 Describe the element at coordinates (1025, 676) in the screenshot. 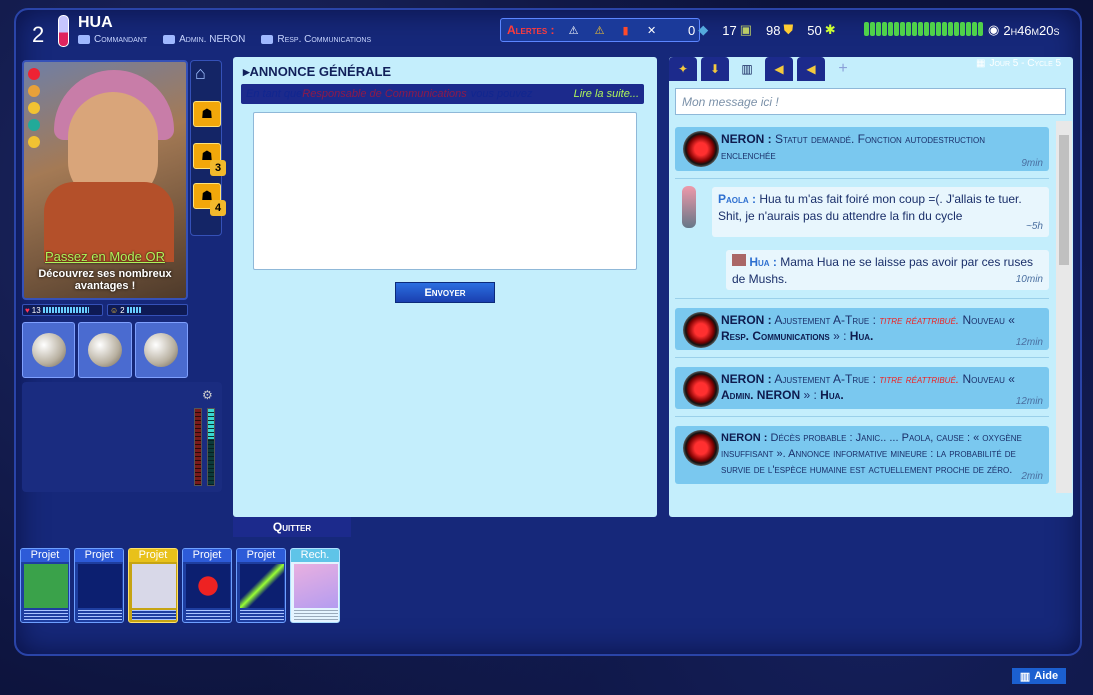

I see `book-icon: ▥` at that location.